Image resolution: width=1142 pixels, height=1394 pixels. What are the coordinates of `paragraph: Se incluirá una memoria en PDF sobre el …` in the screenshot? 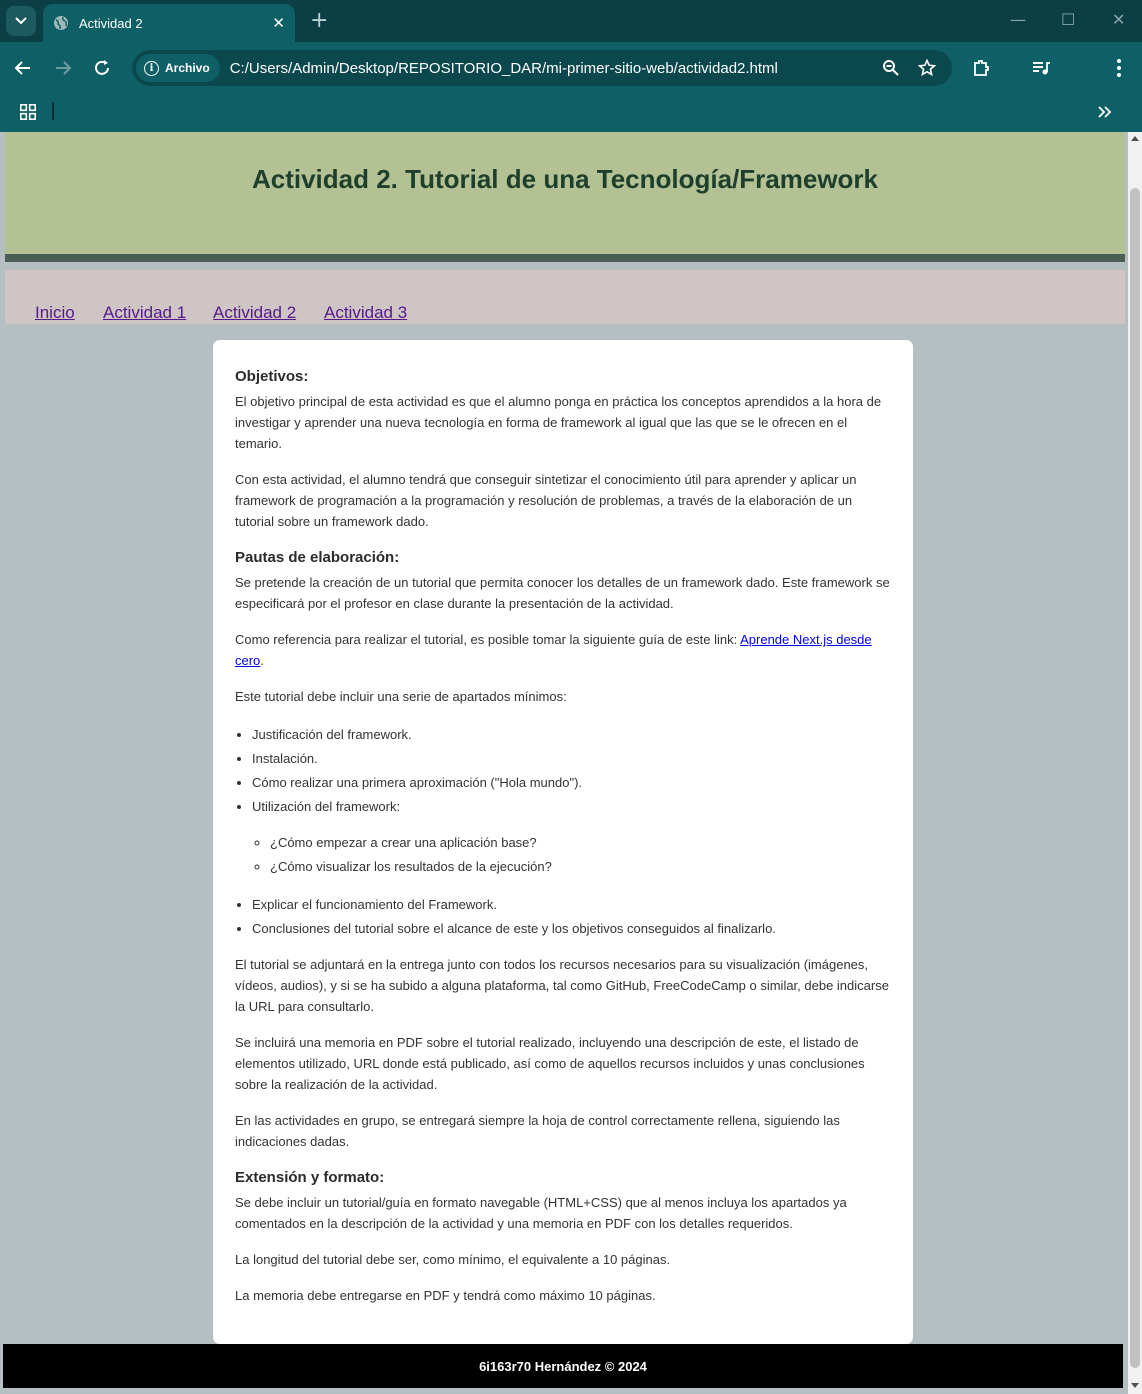 It's located at (550, 1063).